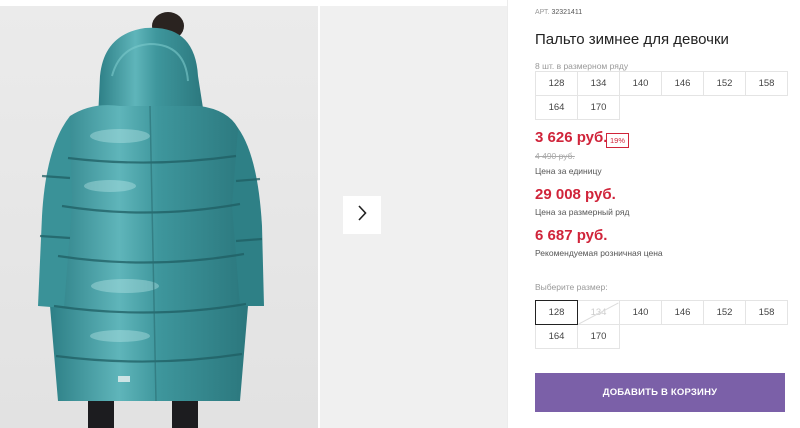 Image resolution: width=800 pixels, height=428 pixels. Describe the element at coordinates (542, 12) in the screenshot. I see `sku-label: АРТ.` at that location.